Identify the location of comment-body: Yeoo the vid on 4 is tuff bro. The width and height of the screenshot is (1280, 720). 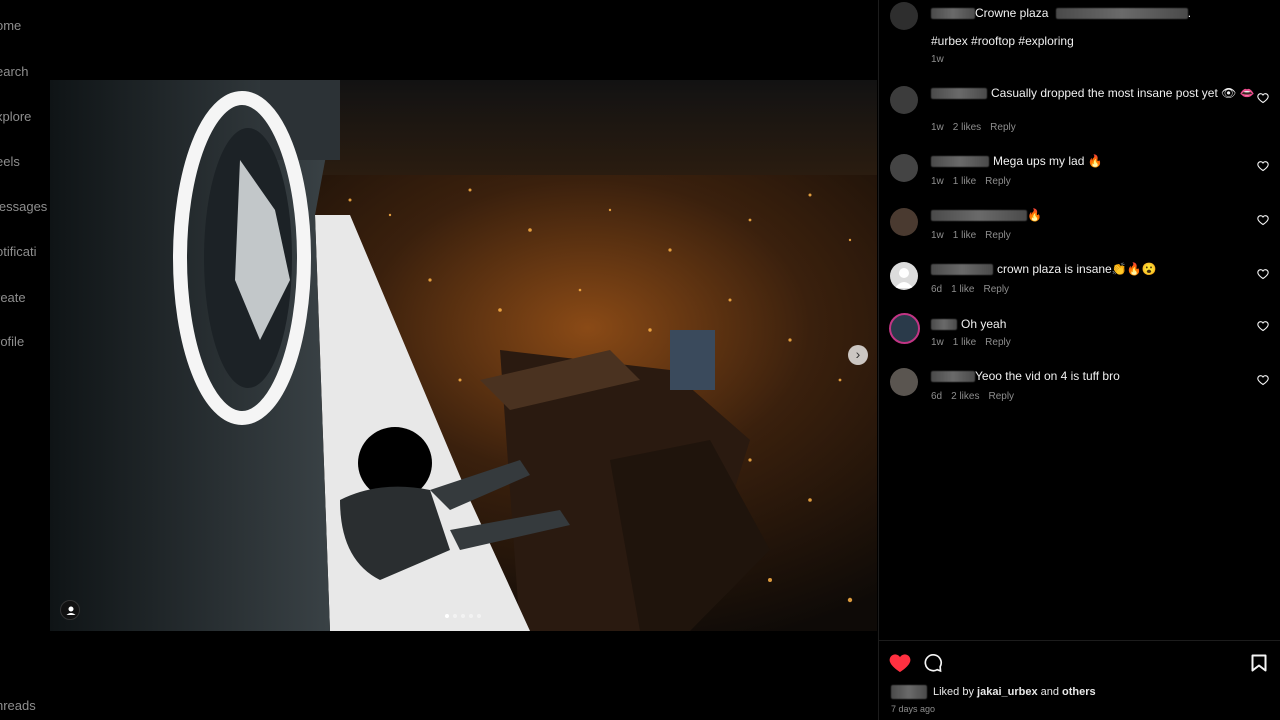
(1025, 376).